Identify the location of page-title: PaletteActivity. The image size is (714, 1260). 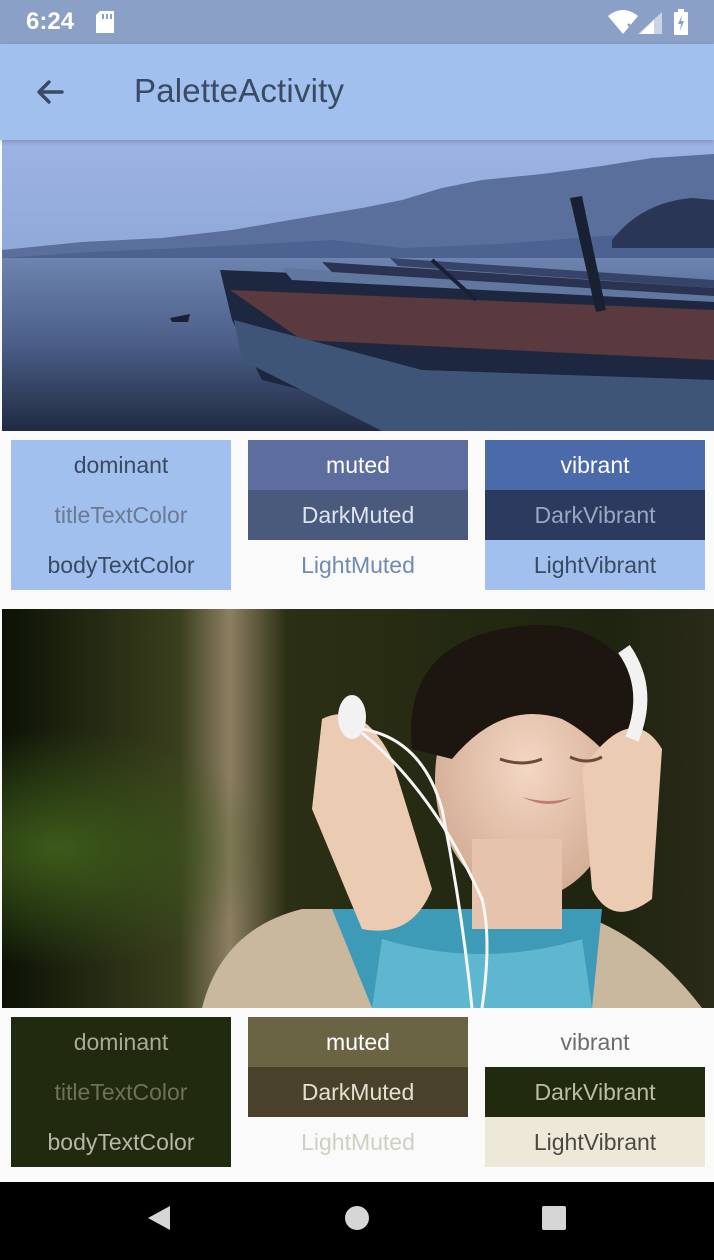
(239, 90).